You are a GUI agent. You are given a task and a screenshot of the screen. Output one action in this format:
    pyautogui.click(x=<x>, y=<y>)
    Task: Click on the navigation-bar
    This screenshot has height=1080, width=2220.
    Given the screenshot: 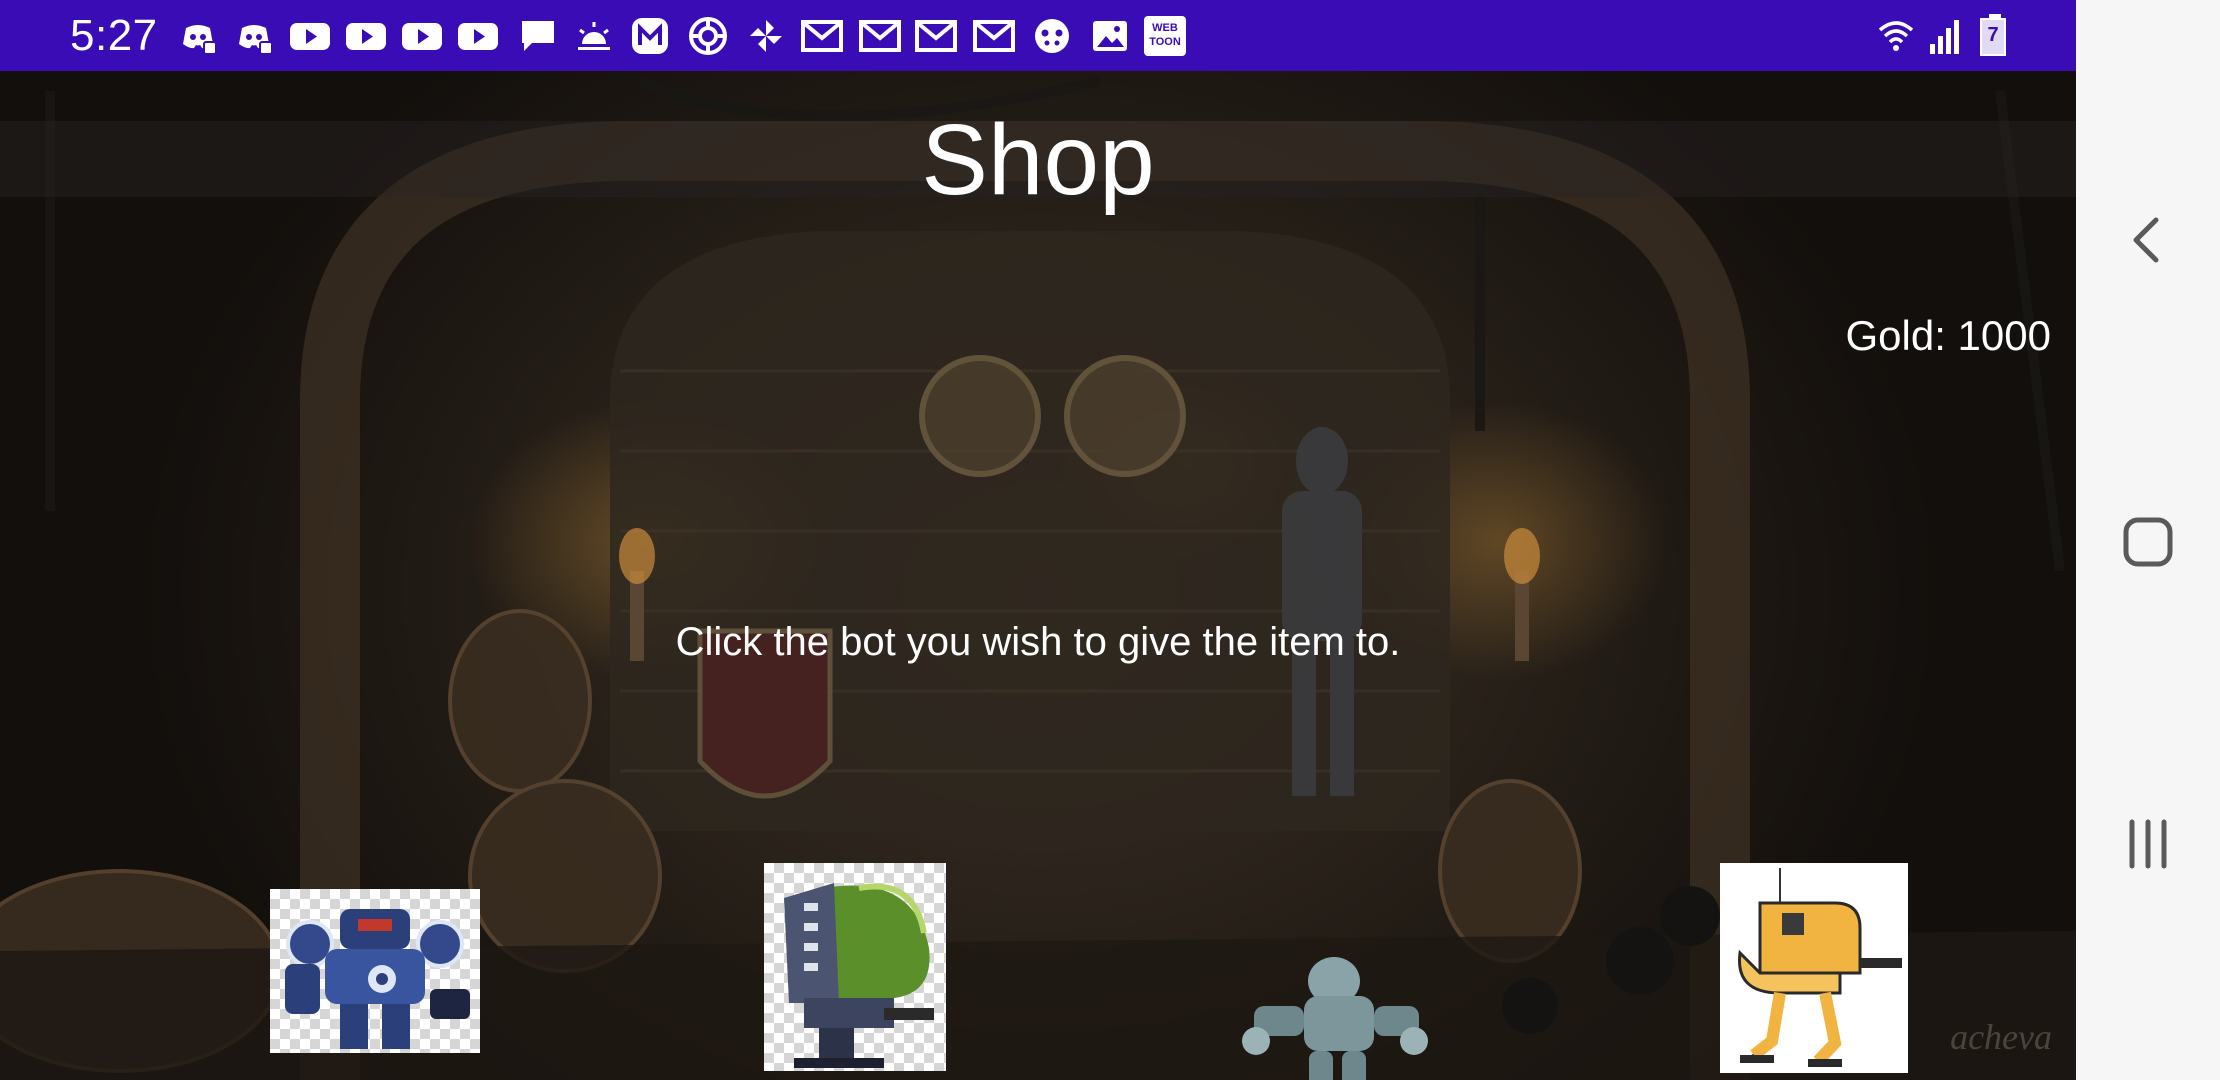 What is the action you would take?
    pyautogui.click(x=2148, y=540)
    